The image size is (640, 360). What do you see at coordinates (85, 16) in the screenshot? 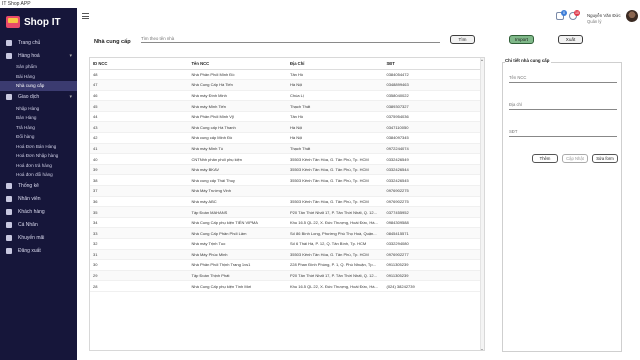
I see `menu-icon` at bounding box center [85, 16].